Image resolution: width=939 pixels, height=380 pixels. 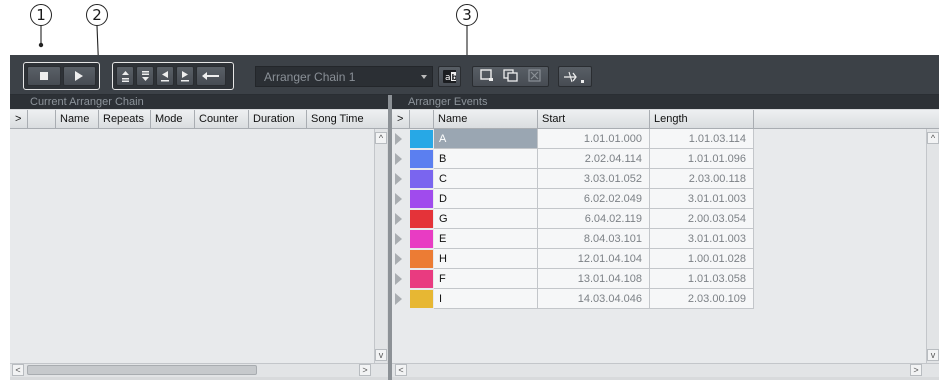 I want to click on event-row: C 3.03.01.052 2.03.00.118, so click(x=659, y=179).